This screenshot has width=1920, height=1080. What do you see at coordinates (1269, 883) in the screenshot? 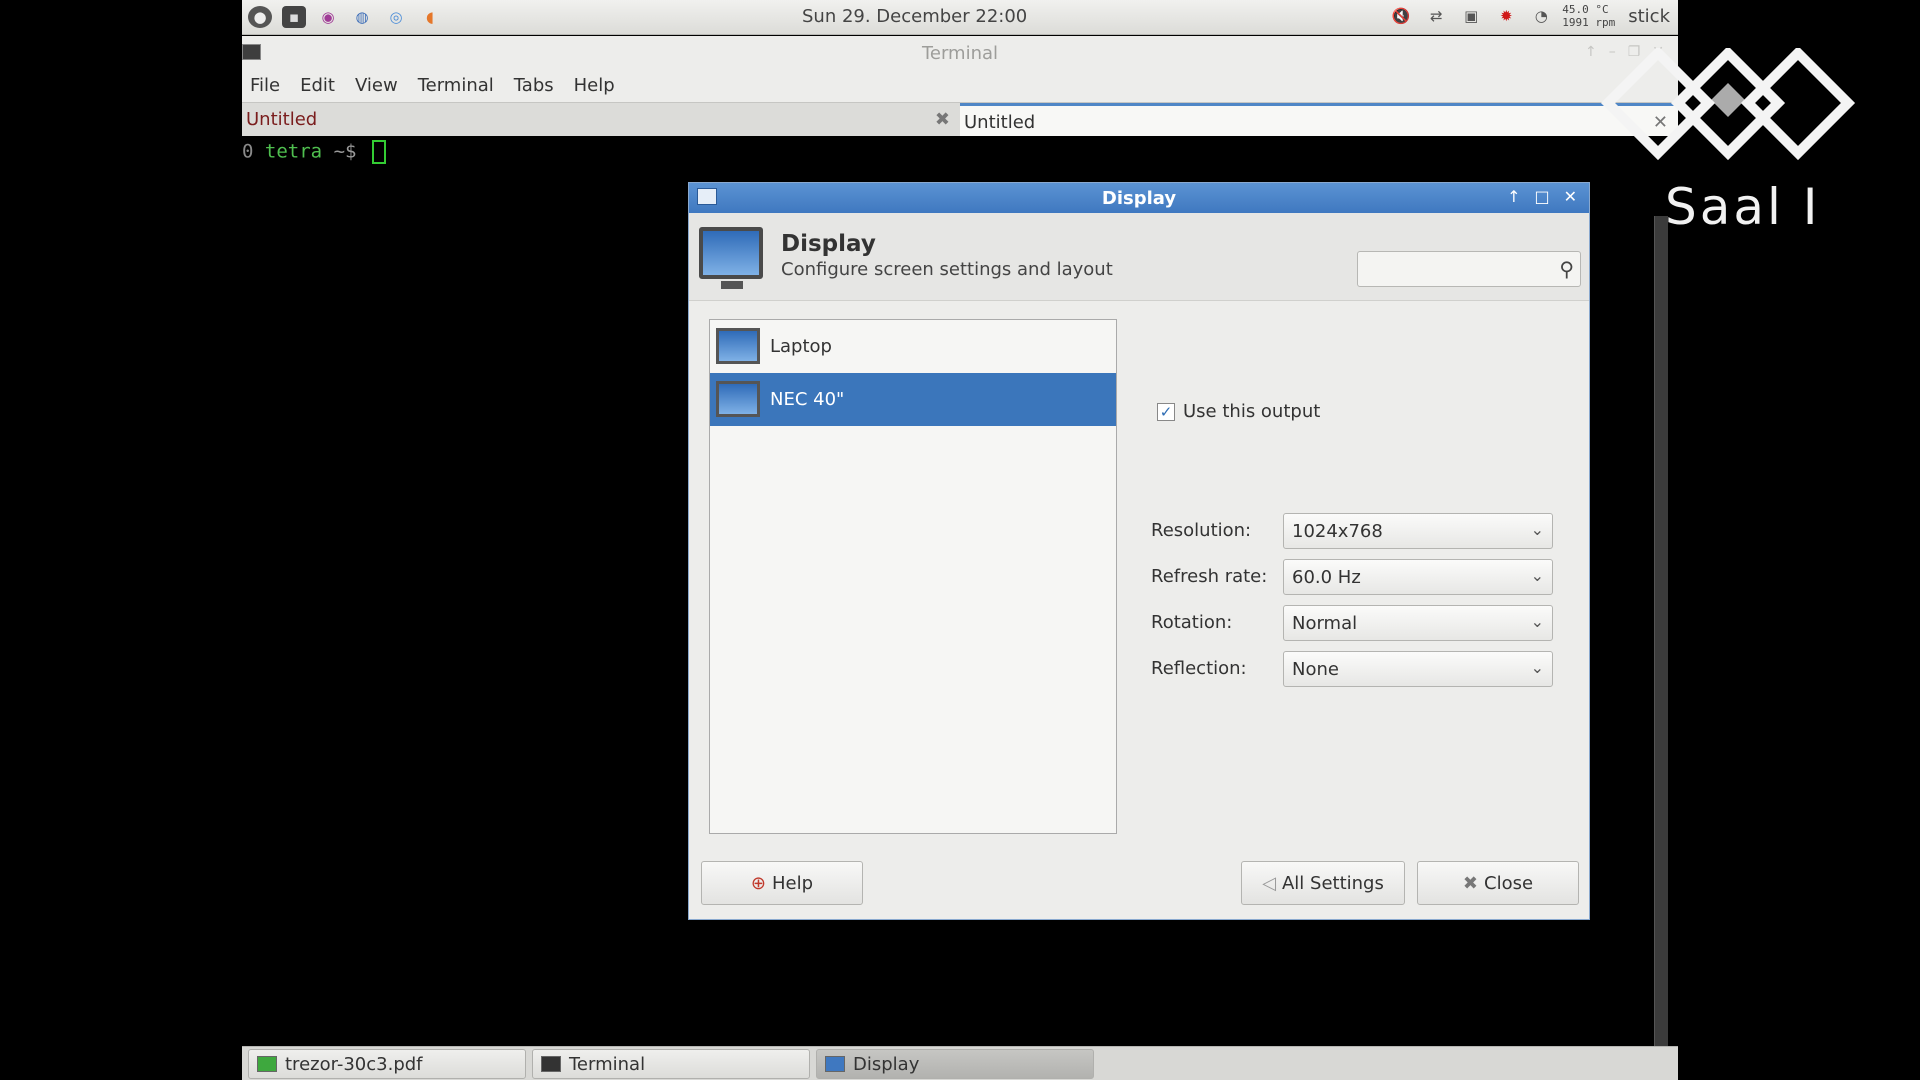
I see `back-arrow-icon: ◁` at bounding box center [1269, 883].